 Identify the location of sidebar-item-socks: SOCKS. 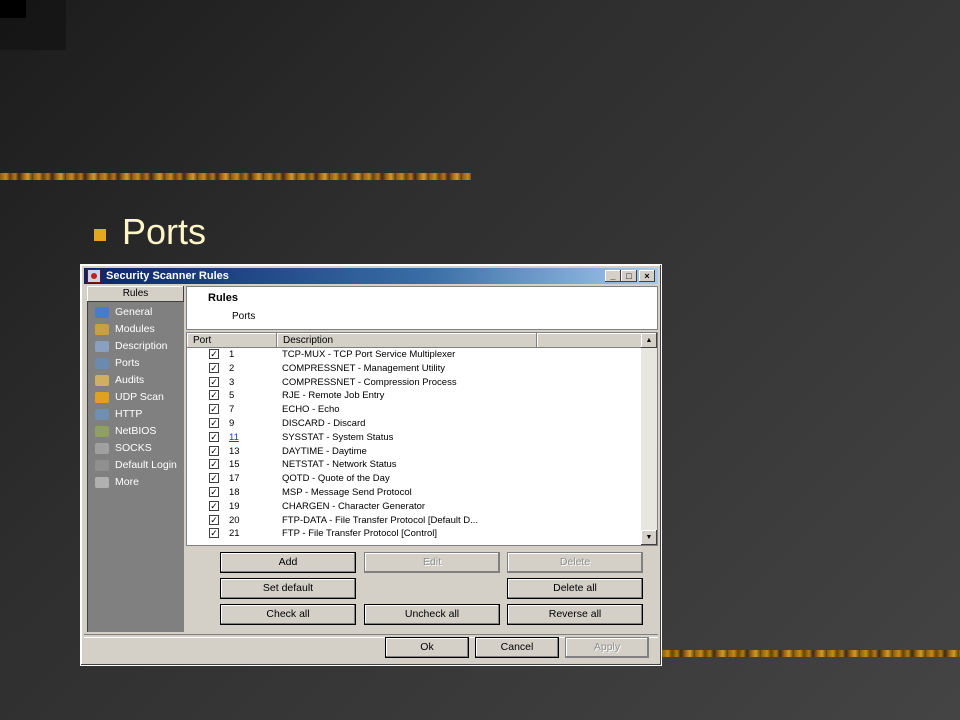
(135, 448).